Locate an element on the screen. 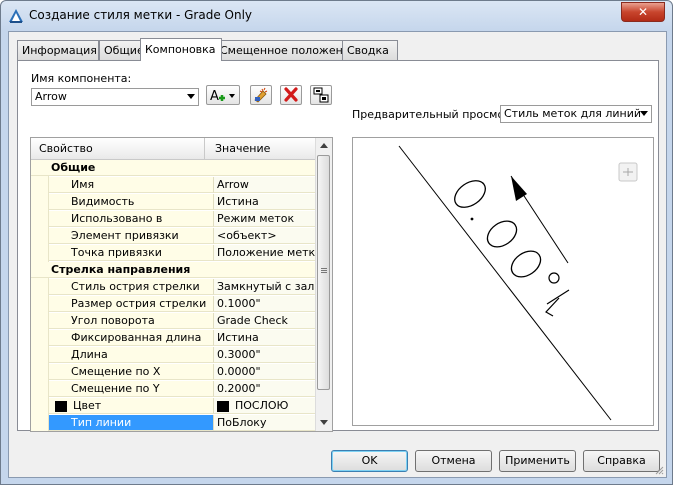 Image resolution: width=673 pixels, height=485 pixels. preview-style-select: Стиль меток для линий is located at coordinates (576, 114).